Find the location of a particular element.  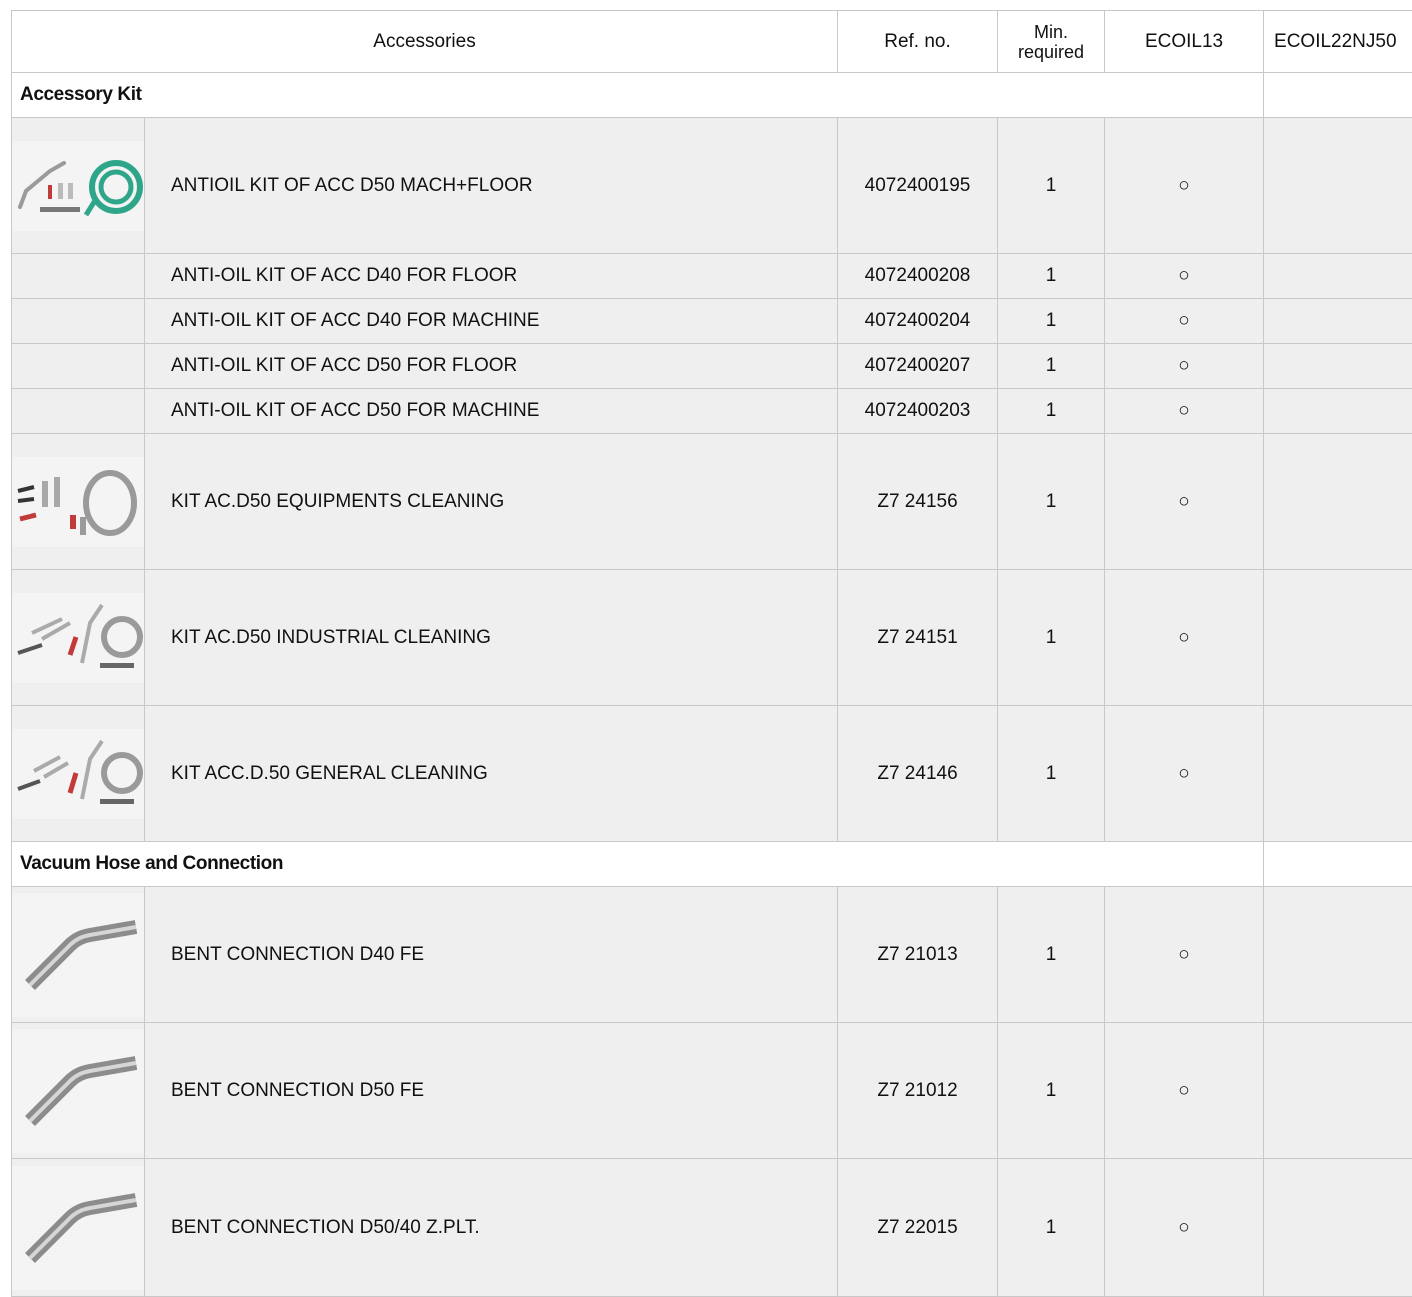

item-ref-no: 4072400203 is located at coordinates (918, 411).